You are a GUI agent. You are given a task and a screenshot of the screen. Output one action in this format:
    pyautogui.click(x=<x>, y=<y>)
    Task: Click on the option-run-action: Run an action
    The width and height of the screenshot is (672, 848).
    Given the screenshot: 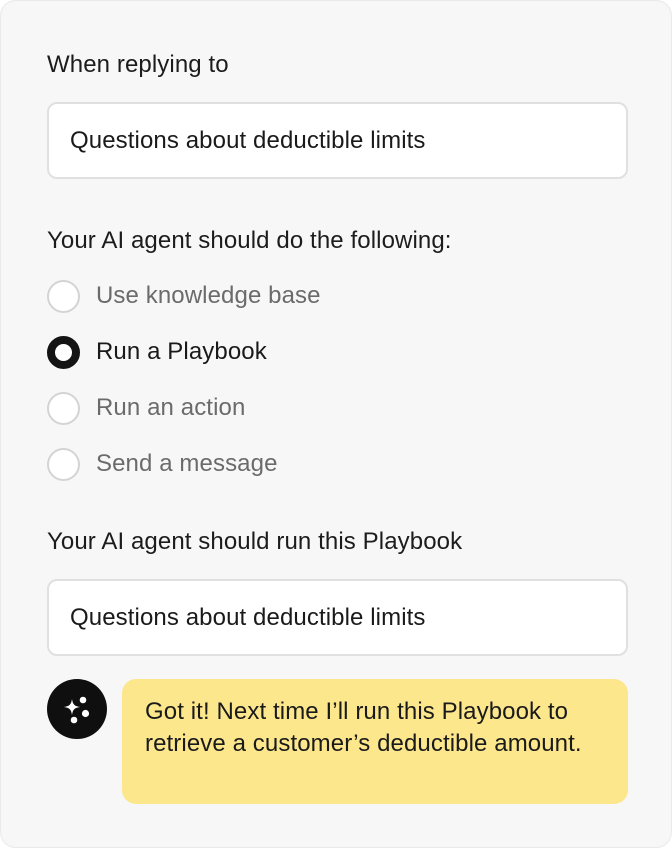 What is the action you would take?
    pyautogui.click(x=146, y=408)
    